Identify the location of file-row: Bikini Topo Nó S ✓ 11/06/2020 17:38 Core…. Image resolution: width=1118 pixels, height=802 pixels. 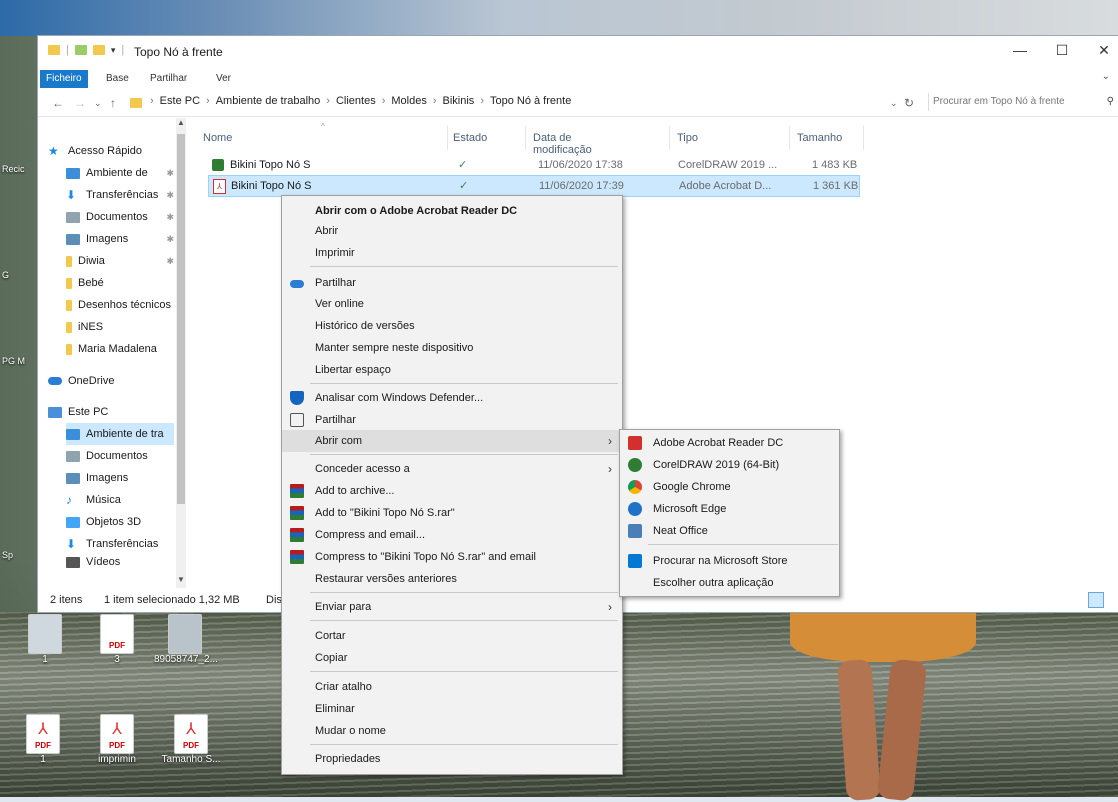
(533, 165).